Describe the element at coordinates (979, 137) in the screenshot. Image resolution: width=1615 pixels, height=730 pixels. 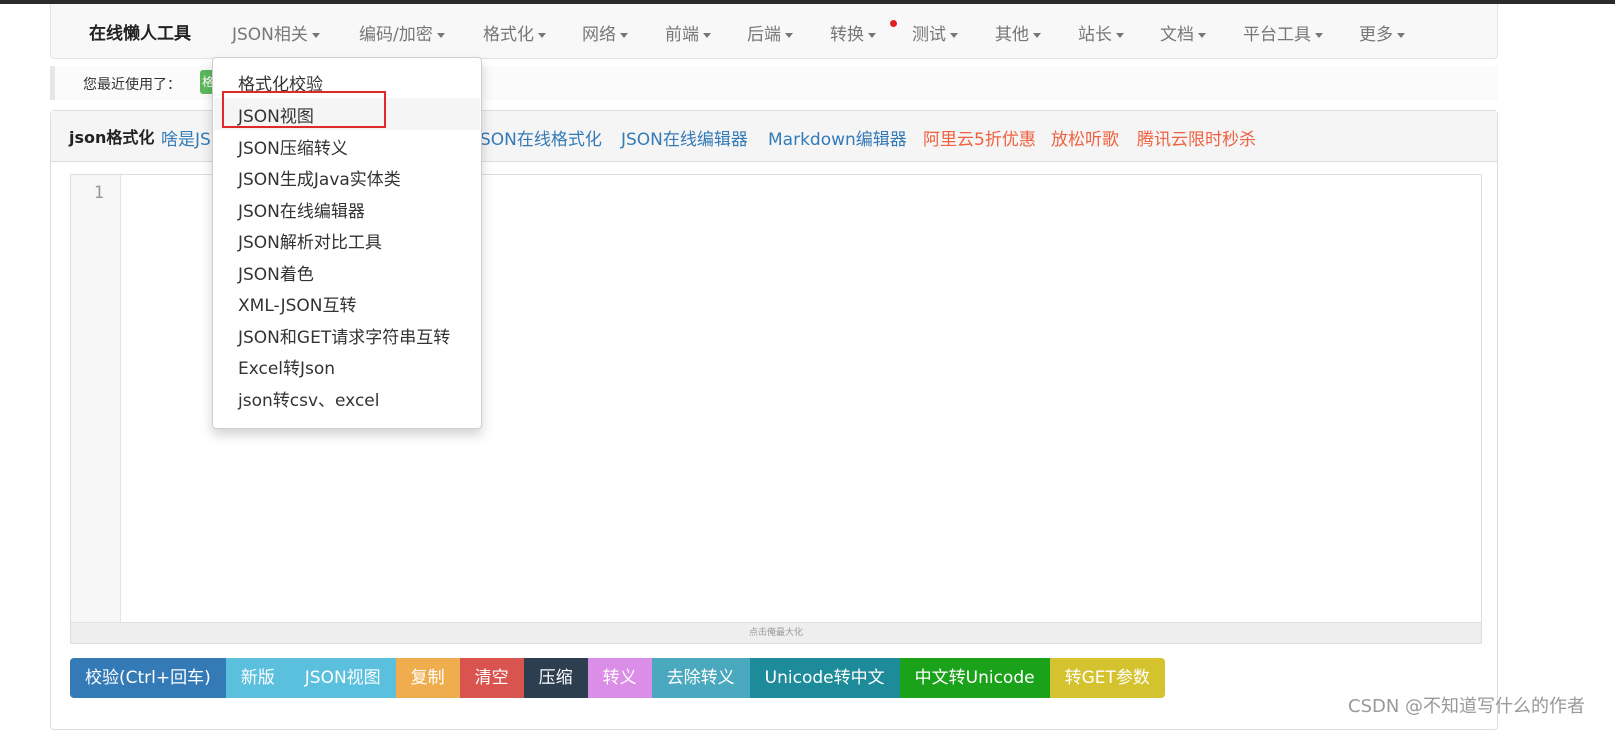
I see `link-aliyun-promo: 阿里云5折优惠` at that location.